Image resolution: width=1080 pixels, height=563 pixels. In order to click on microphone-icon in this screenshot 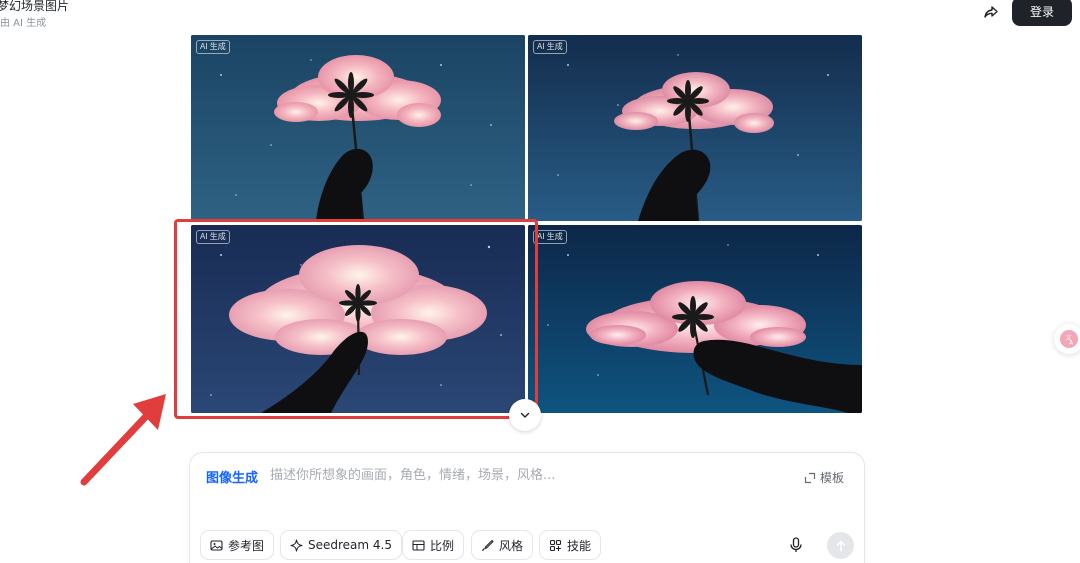, I will do `click(796, 545)`.